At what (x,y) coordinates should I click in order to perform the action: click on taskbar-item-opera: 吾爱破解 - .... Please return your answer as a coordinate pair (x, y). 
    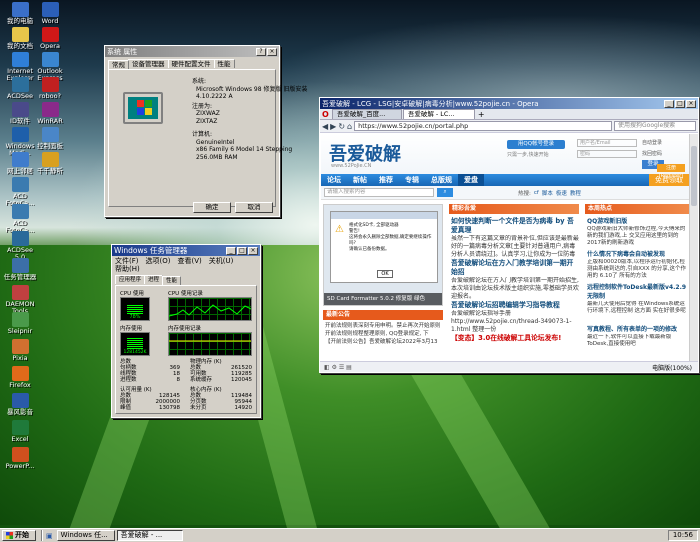
    Looking at the image, I should click on (149, 535).